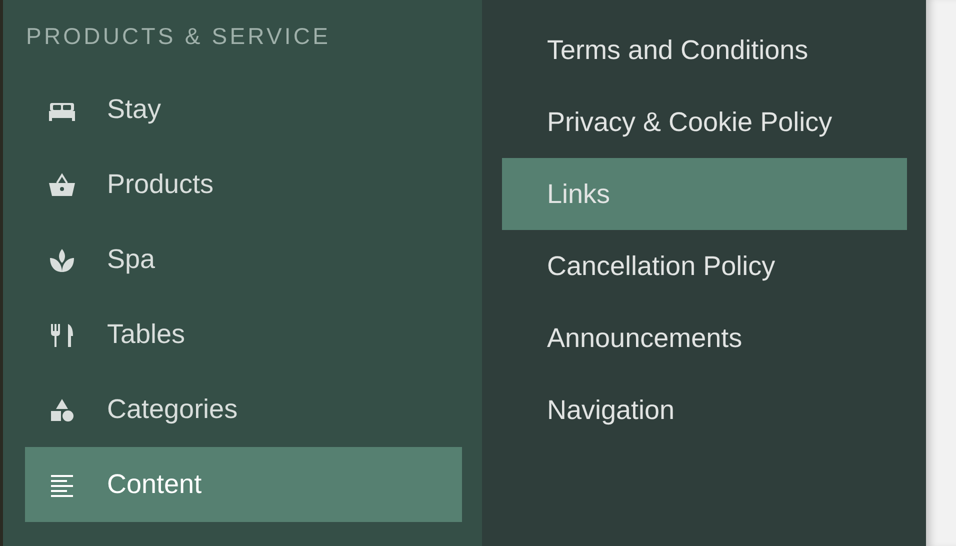 Image resolution: width=956 pixels, height=546 pixels. What do you see at coordinates (704, 194) in the screenshot?
I see `submenu-item: Links` at bounding box center [704, 194].